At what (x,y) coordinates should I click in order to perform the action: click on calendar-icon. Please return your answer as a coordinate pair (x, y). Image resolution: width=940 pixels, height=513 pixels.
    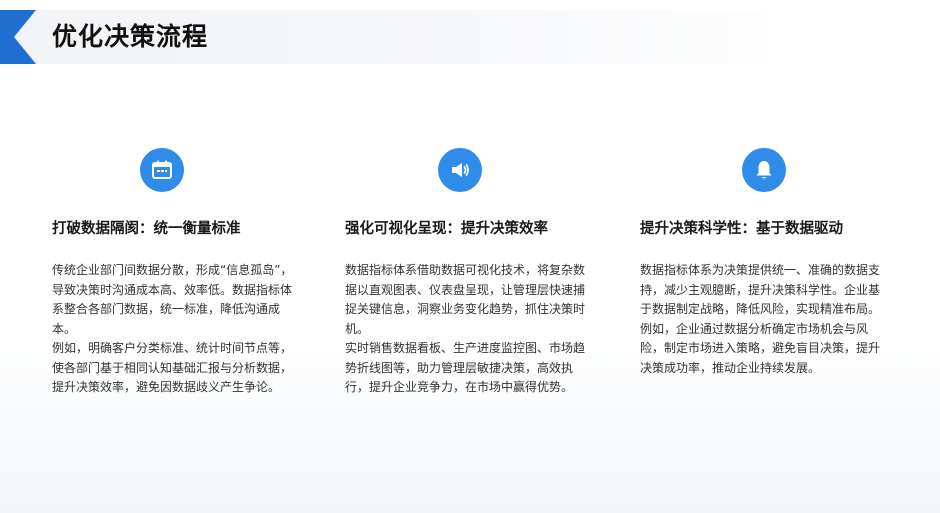
    Looking at the image, I should click on (162, 170).